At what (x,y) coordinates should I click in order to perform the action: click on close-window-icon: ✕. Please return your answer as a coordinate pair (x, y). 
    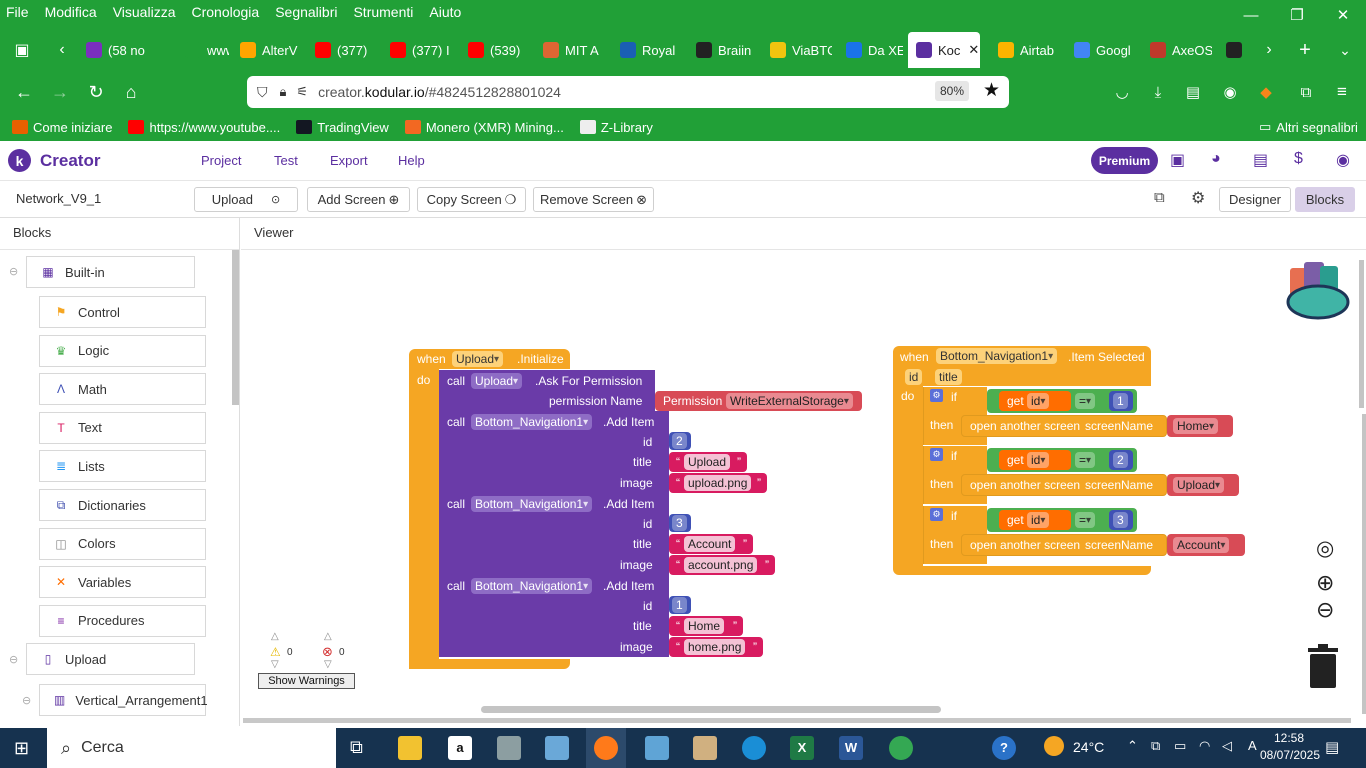
    Looking at the image, I should click on (1343, 15).